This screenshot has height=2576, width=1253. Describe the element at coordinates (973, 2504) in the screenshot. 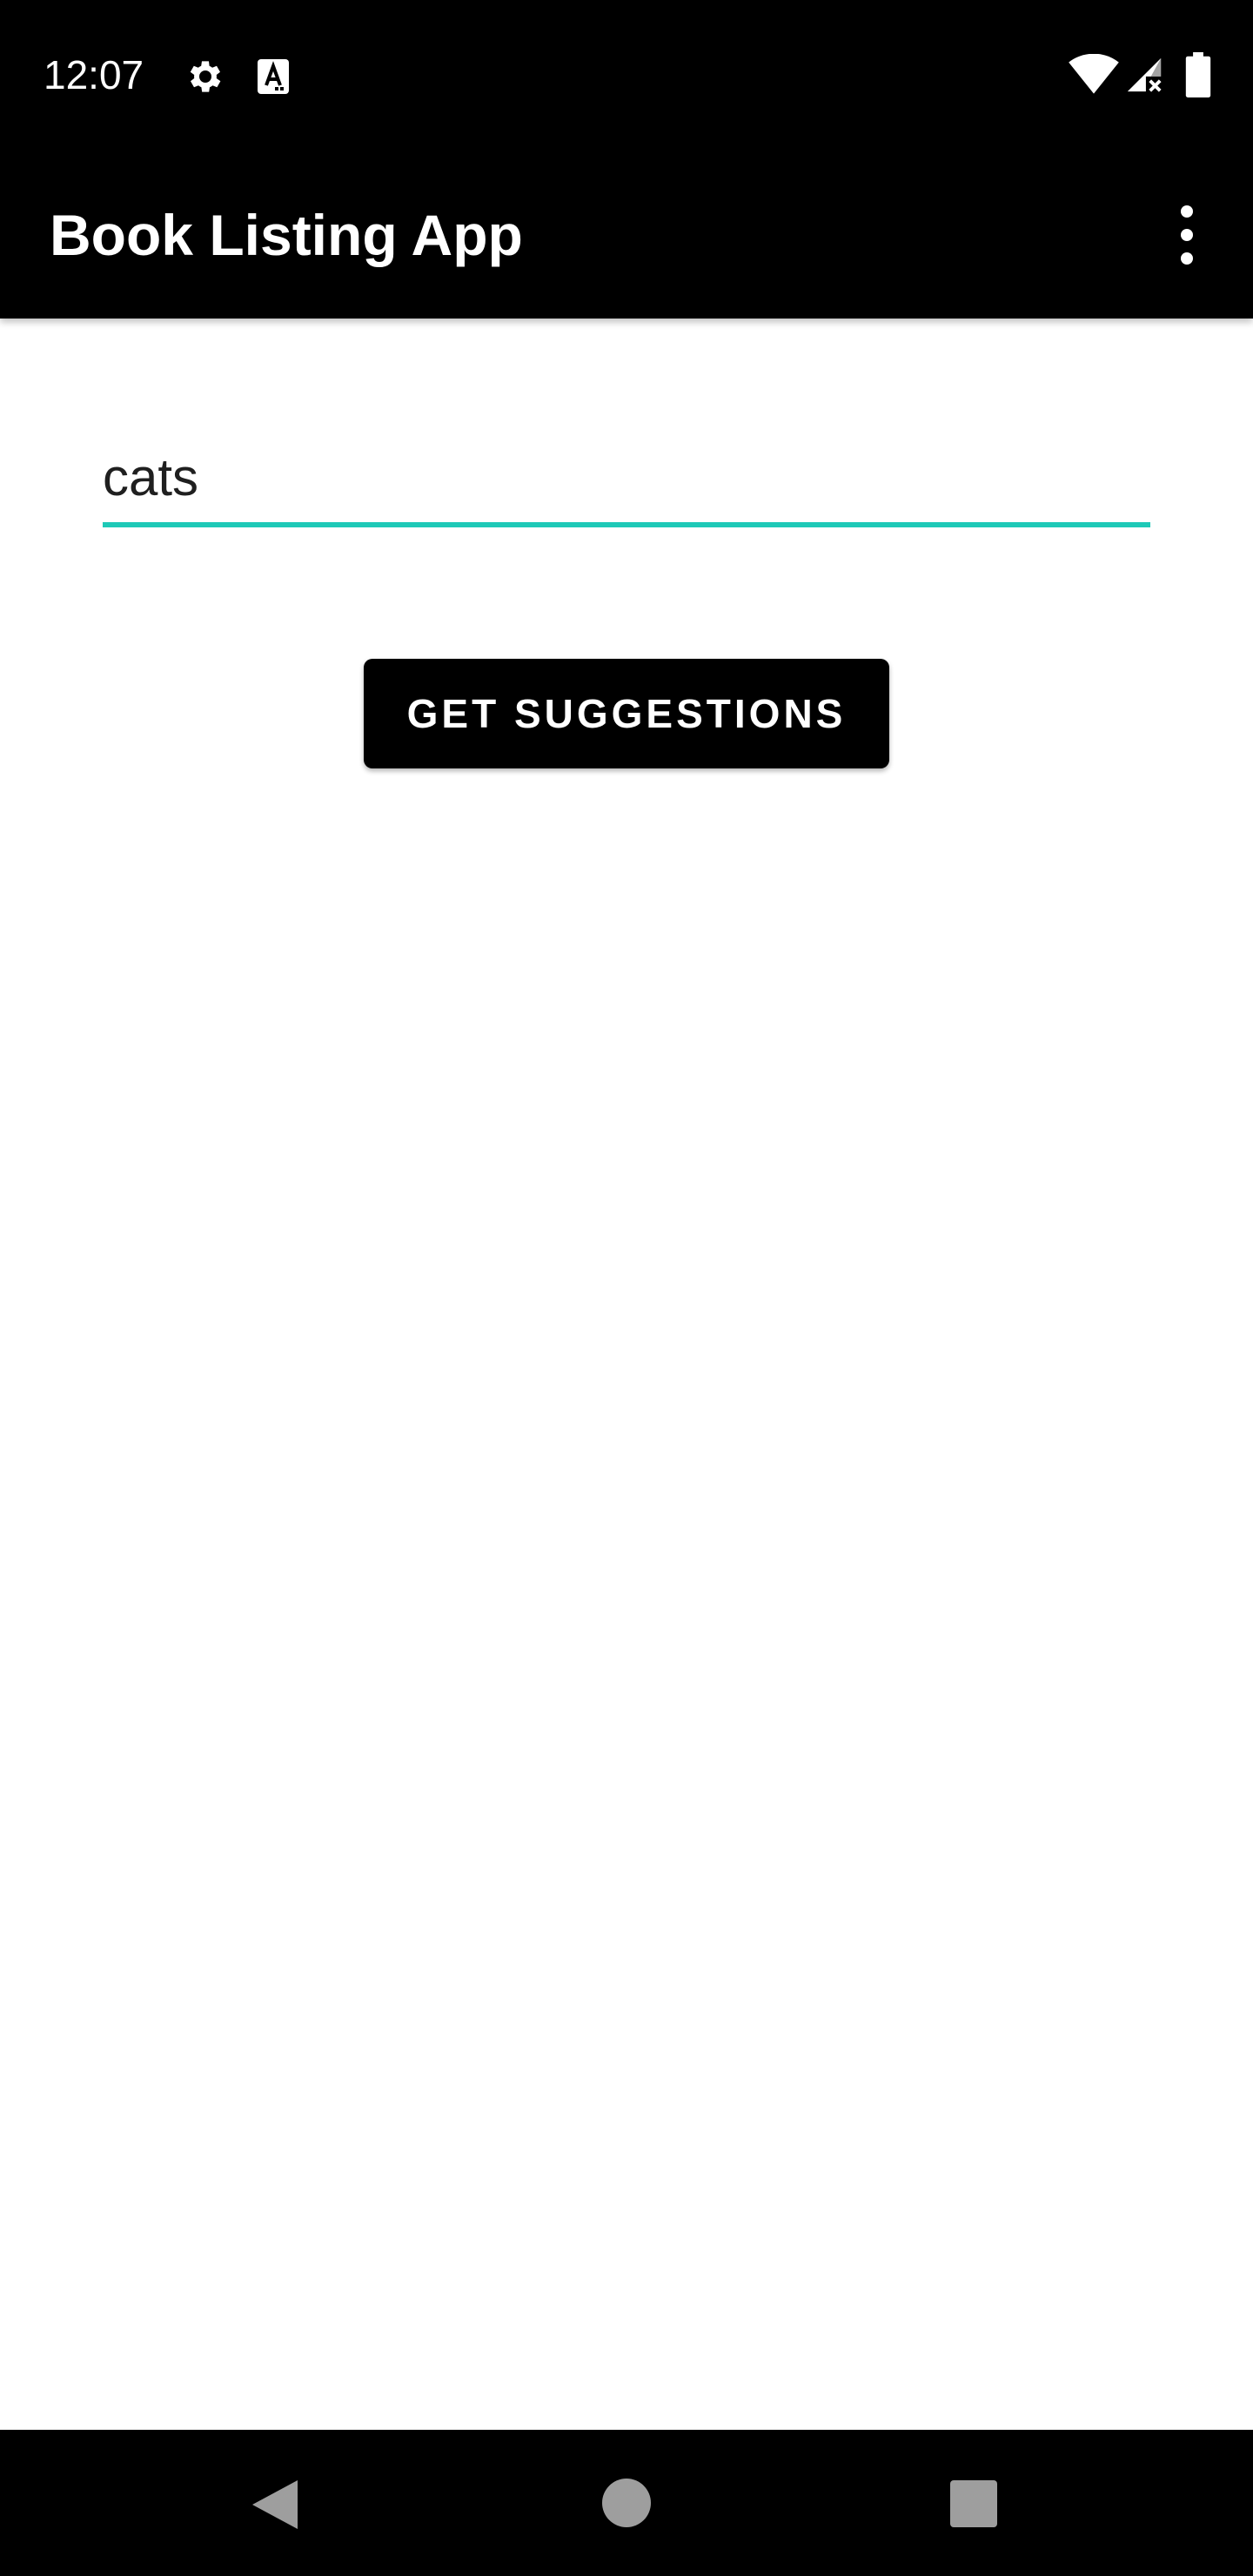

I see `recents-icon` at that location.